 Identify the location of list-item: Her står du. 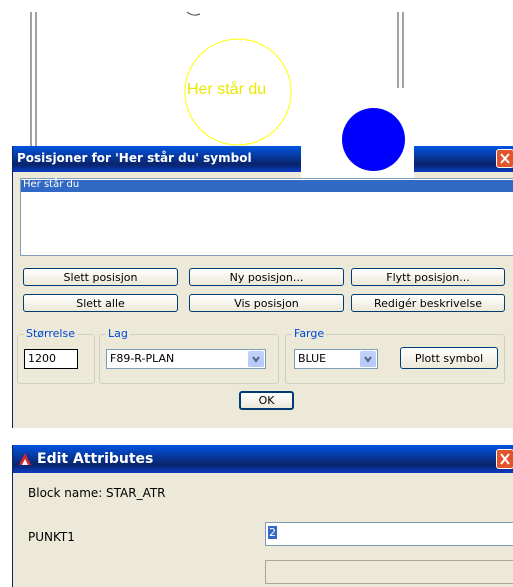
(267, 185).